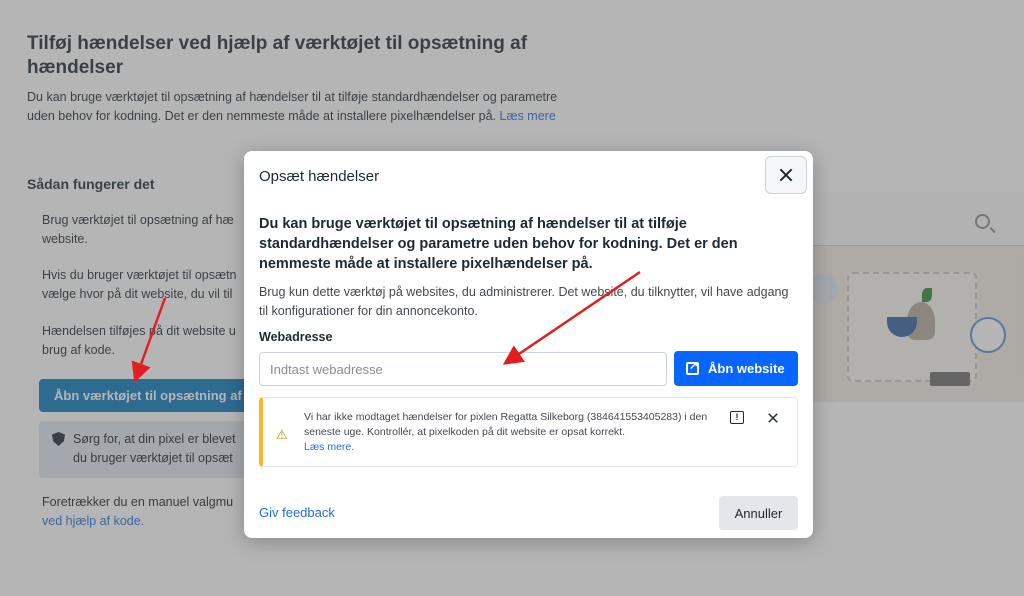 This screenshot has height=596, width=1024. I want to click on url-label: Webadresse, so click(296, 337).